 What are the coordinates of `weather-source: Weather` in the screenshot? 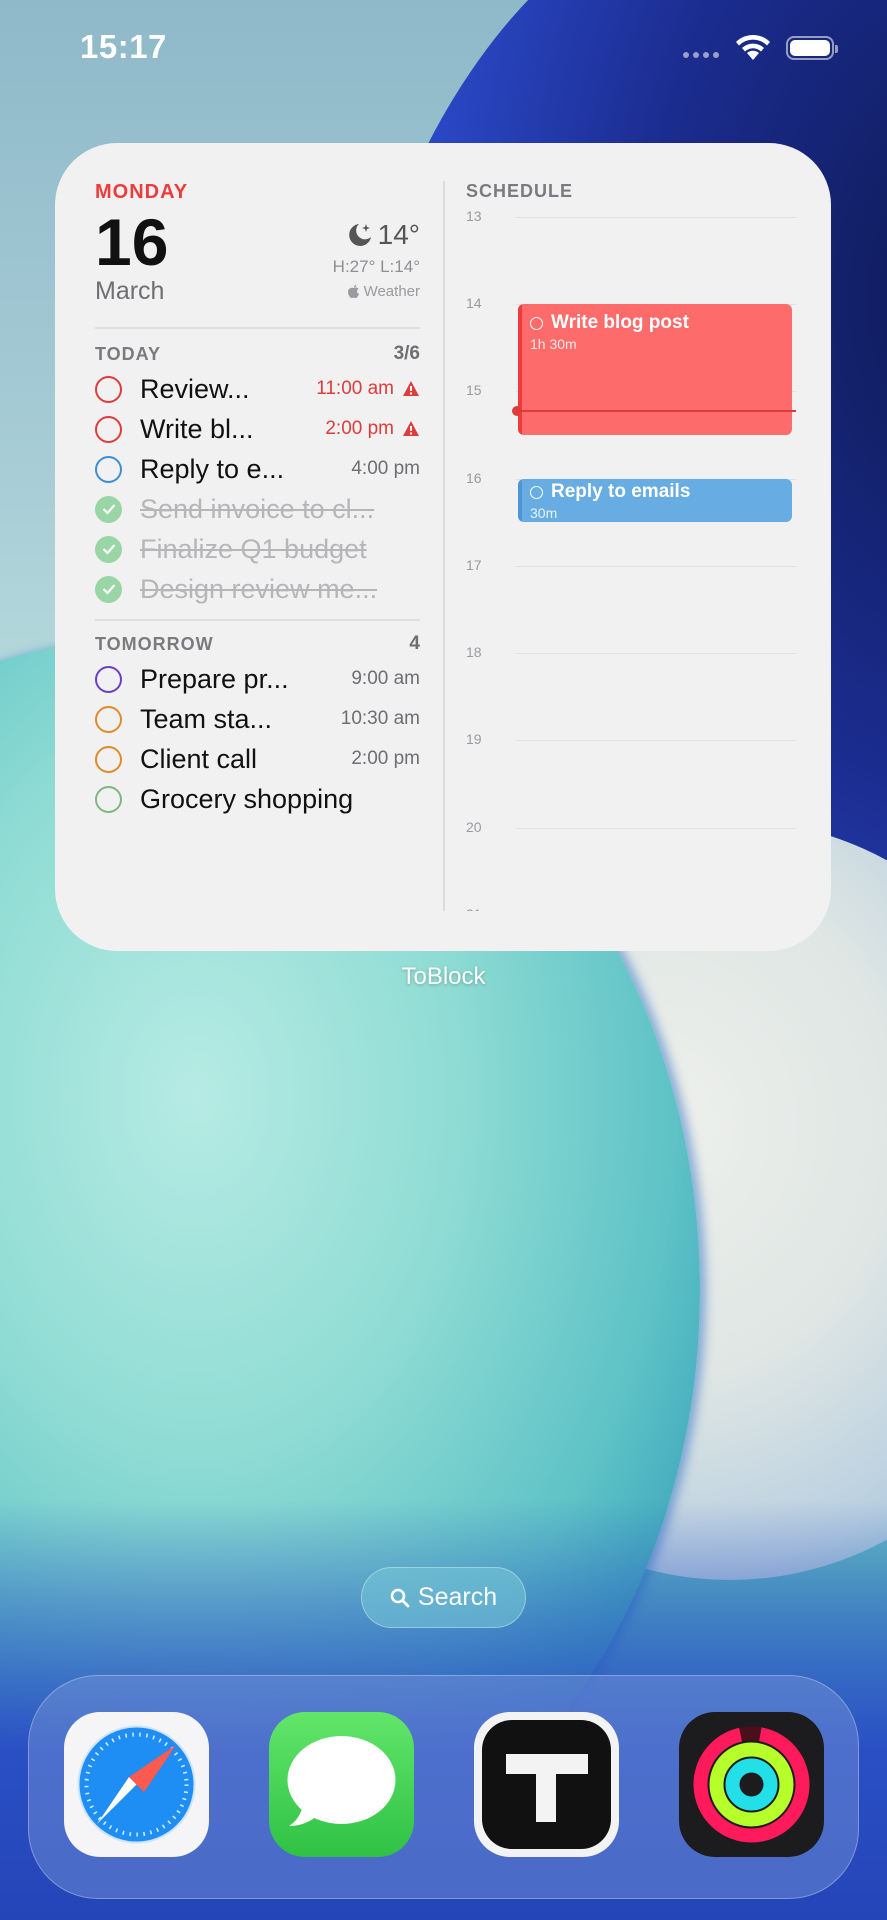 It's located at (376, 291).